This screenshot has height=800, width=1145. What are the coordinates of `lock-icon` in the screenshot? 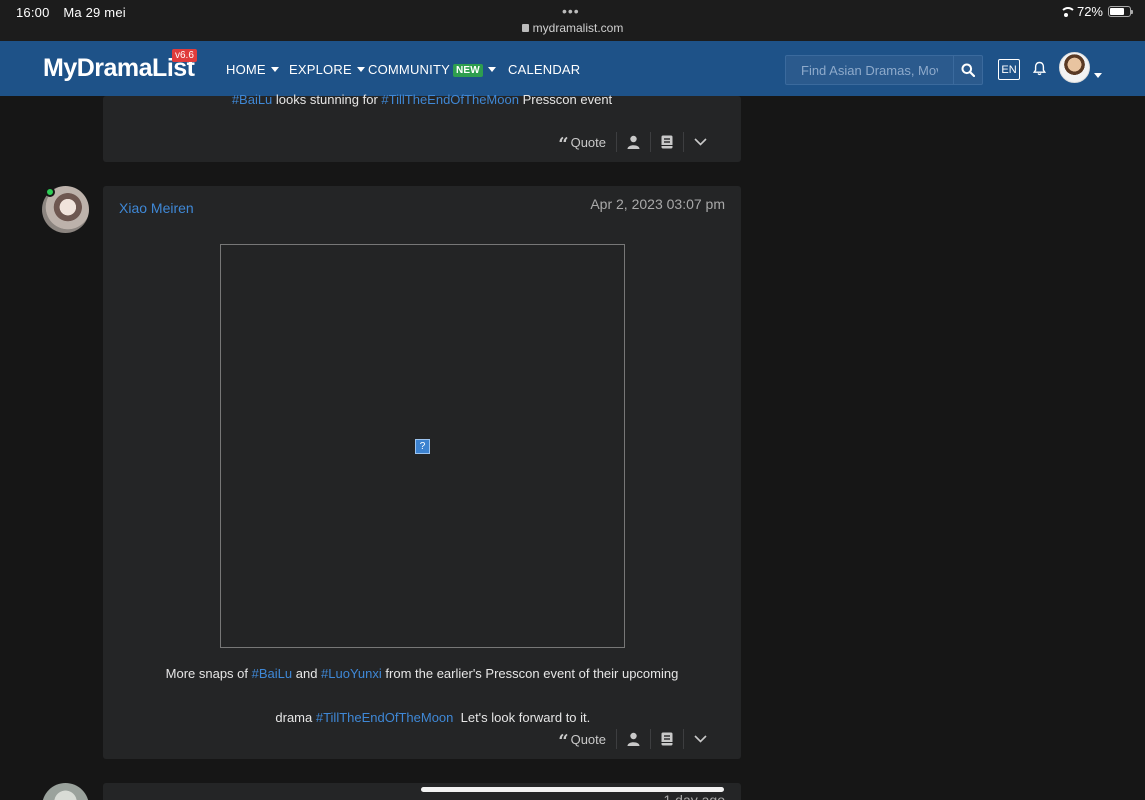 It's located at (525, 28).